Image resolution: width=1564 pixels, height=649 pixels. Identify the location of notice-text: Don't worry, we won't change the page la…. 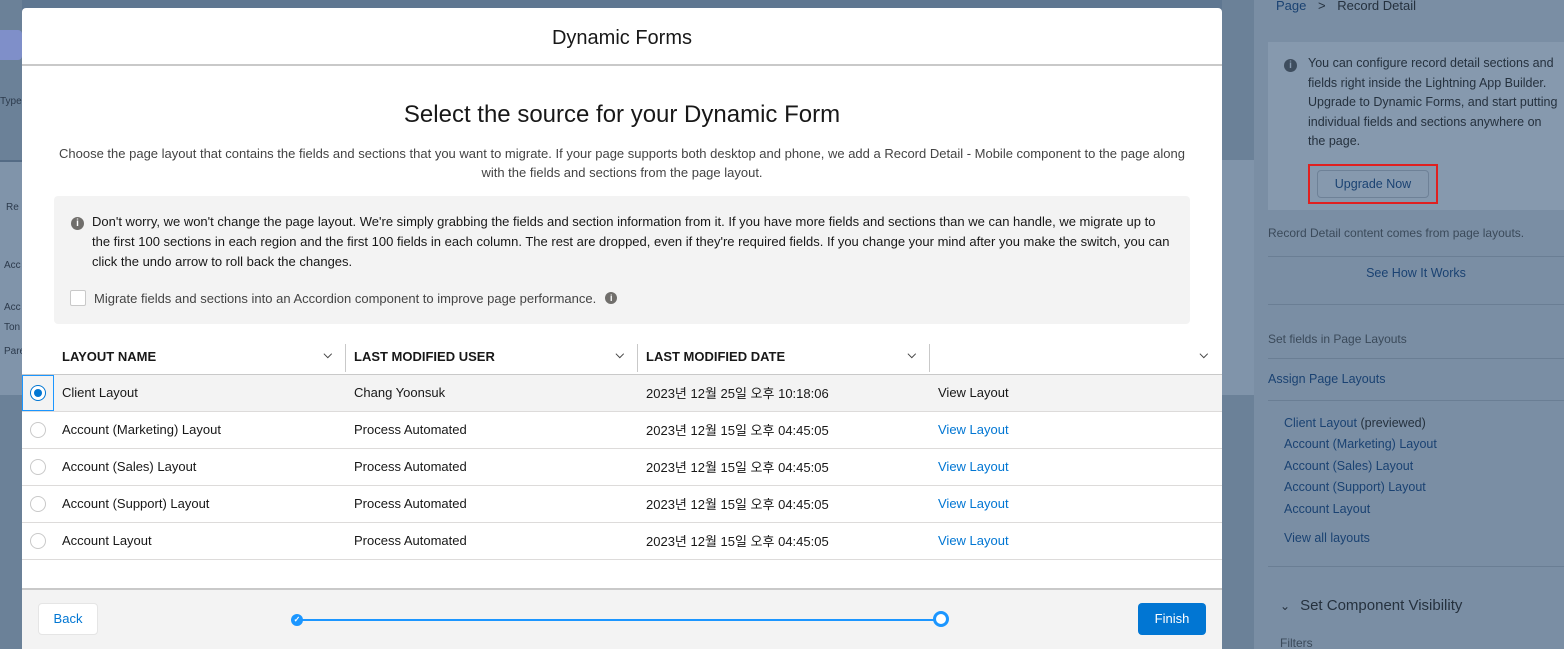
(631, 241).